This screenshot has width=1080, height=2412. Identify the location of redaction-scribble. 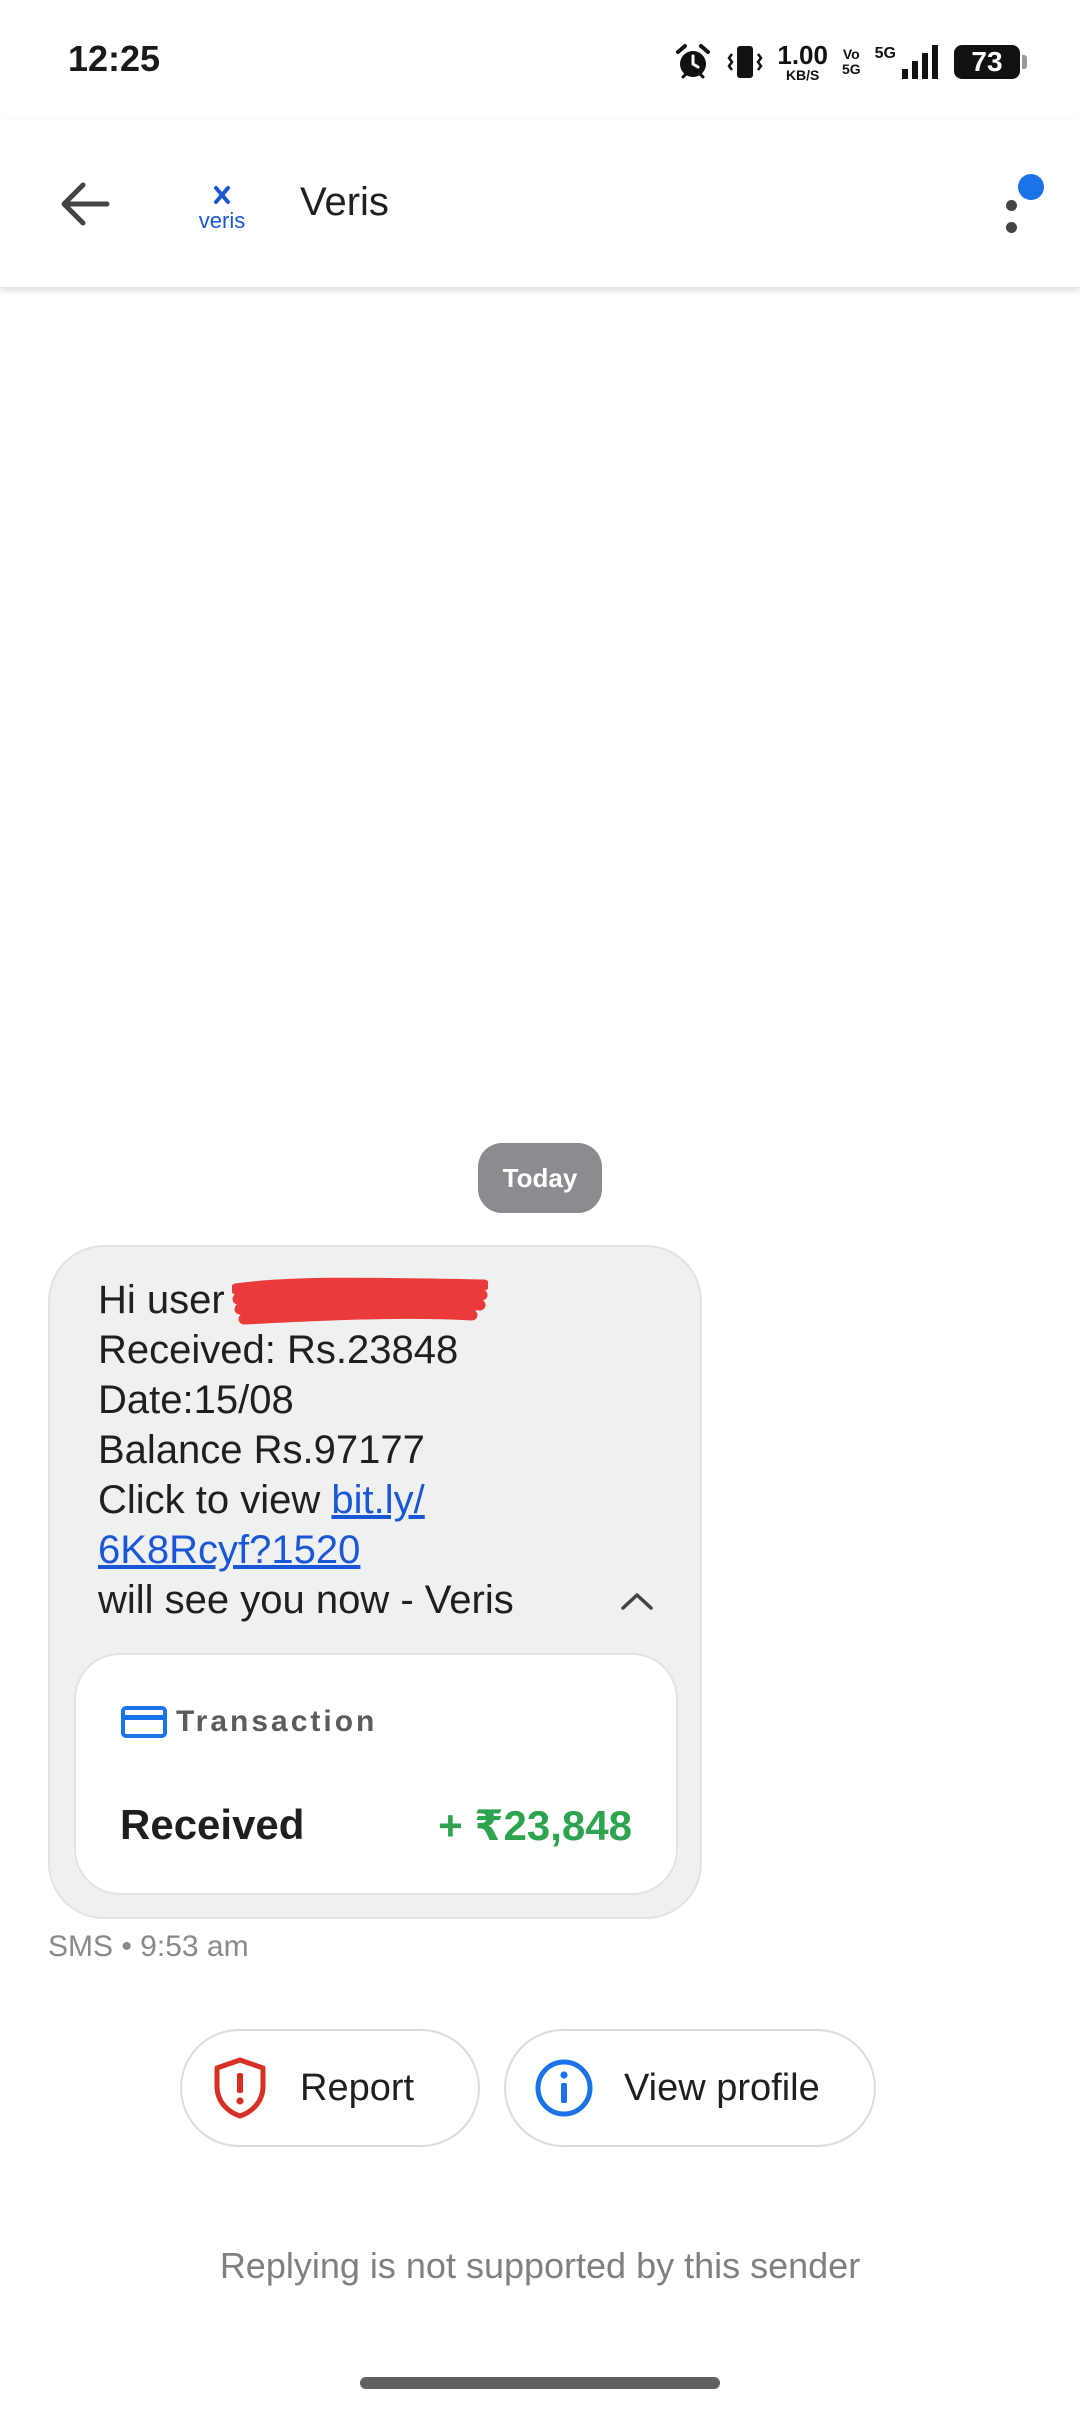
(360, 1301).